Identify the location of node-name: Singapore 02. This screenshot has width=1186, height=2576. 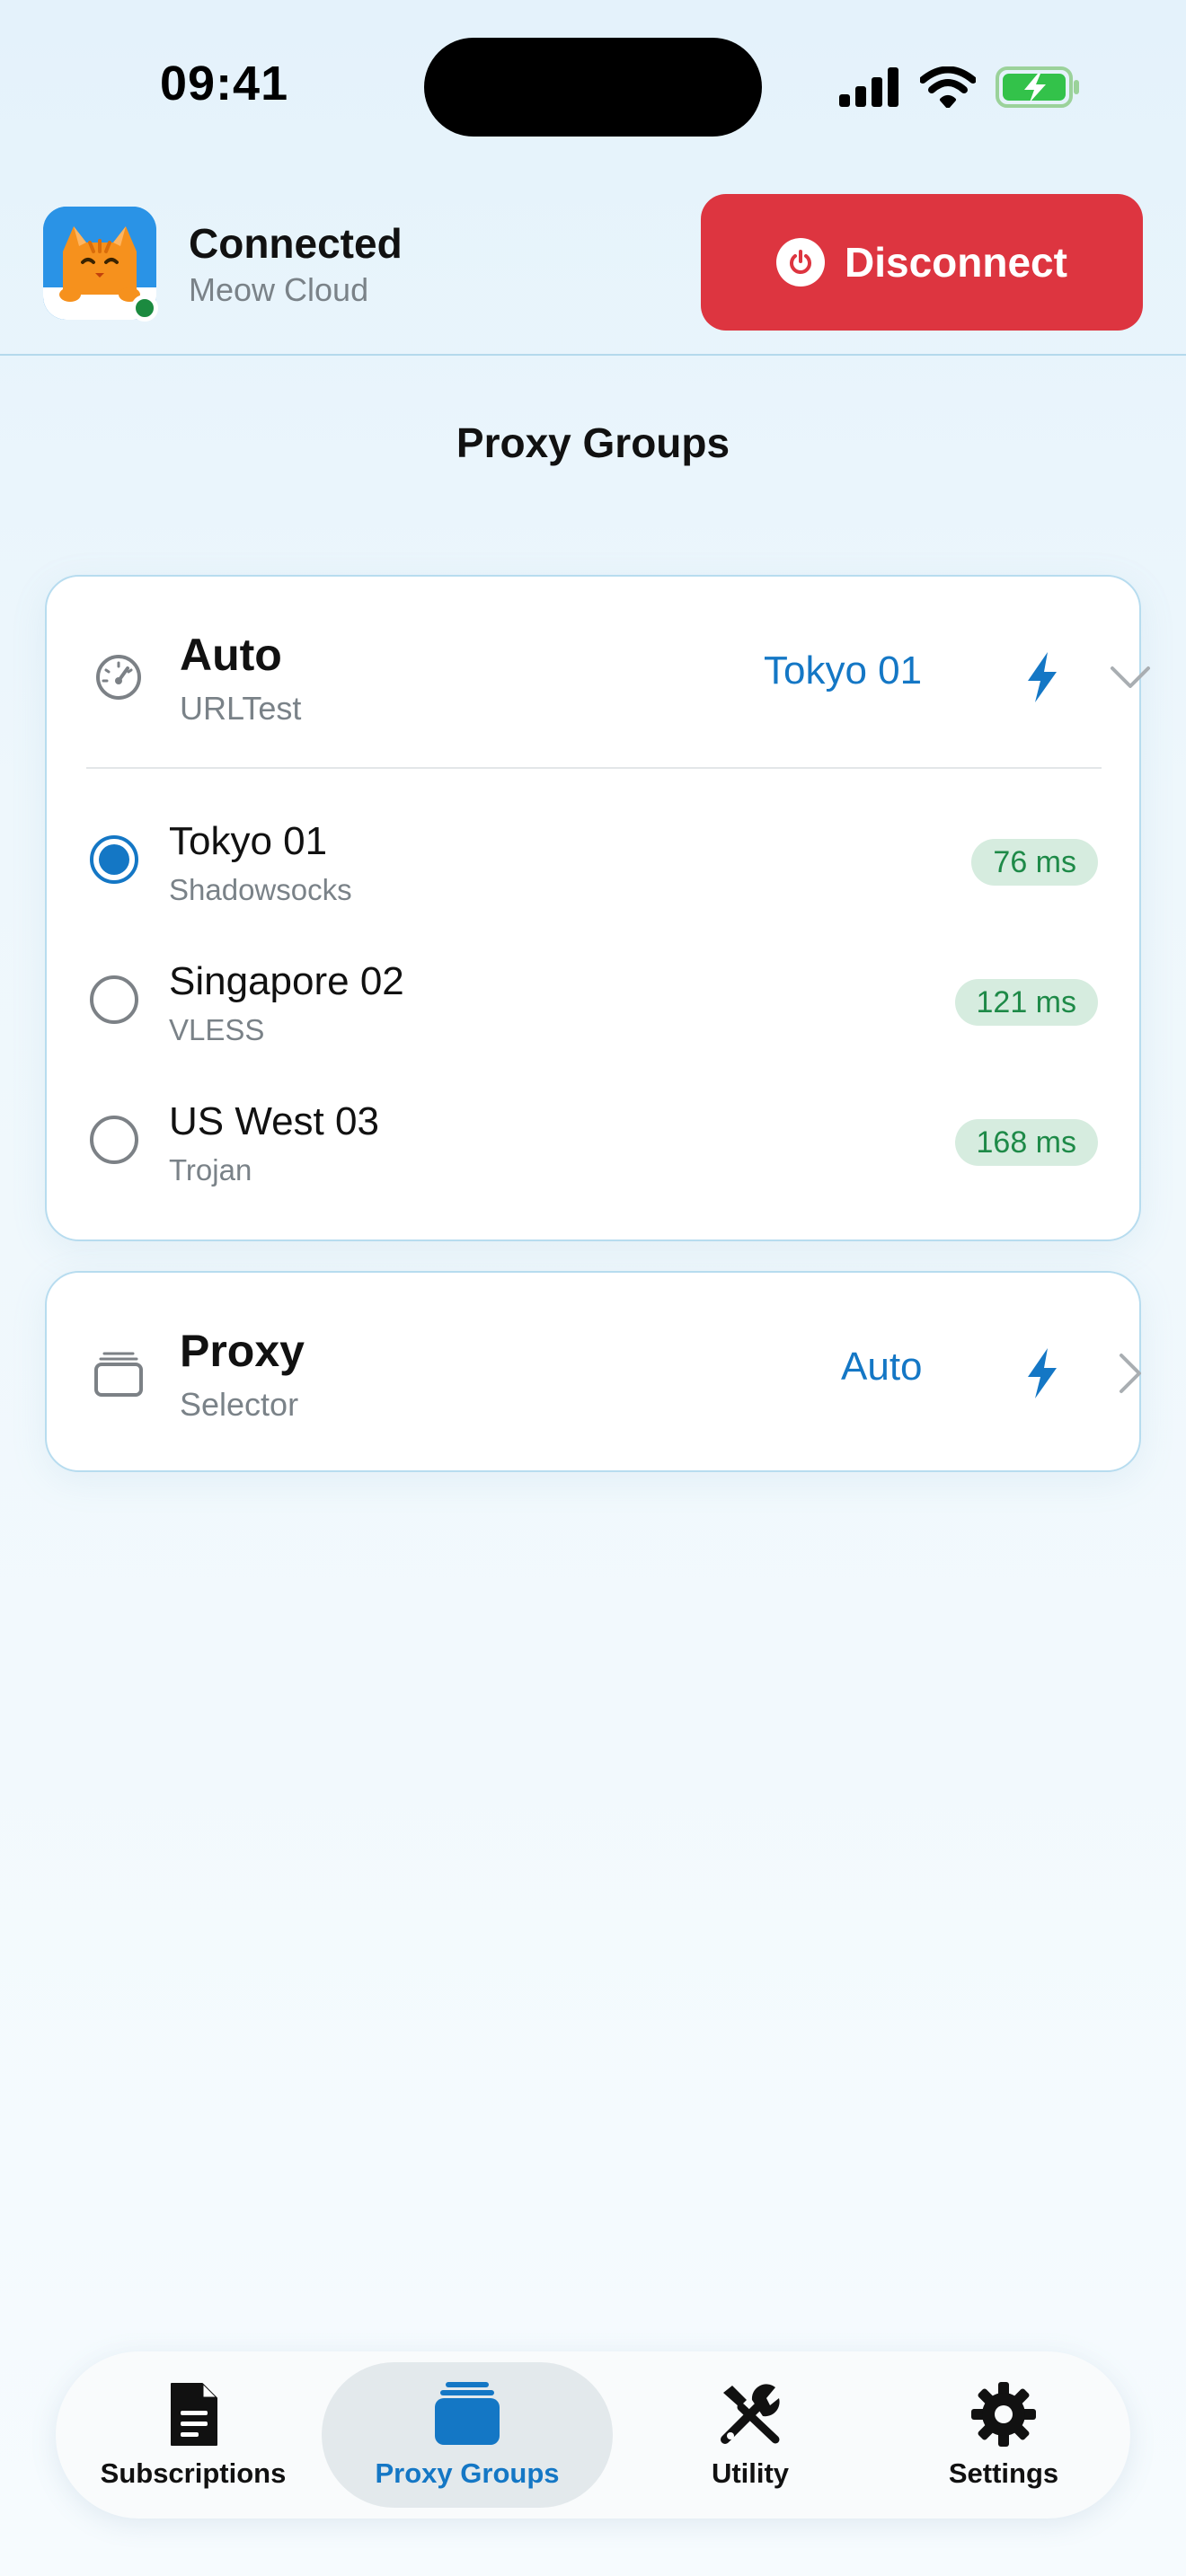
(286, 981).